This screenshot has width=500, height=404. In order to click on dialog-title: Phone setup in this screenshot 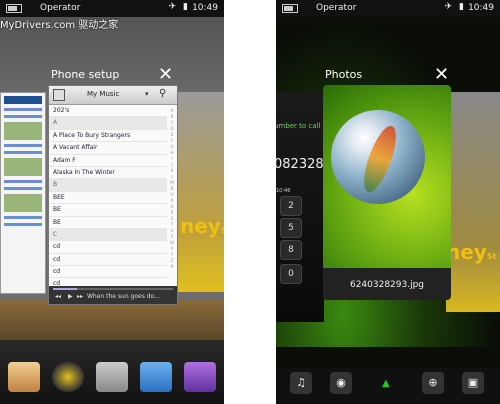, I will do `click(85, 74)`.